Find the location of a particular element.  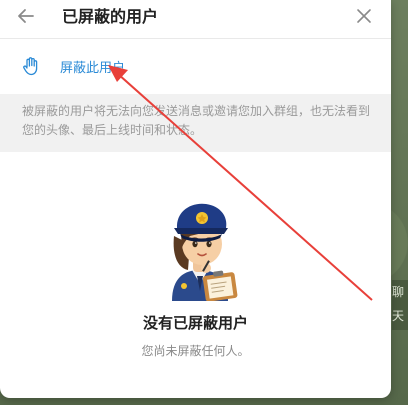

empty-state-subtitle: 您尚未屏蔽任何人。 is located at coordinates (195, 351).